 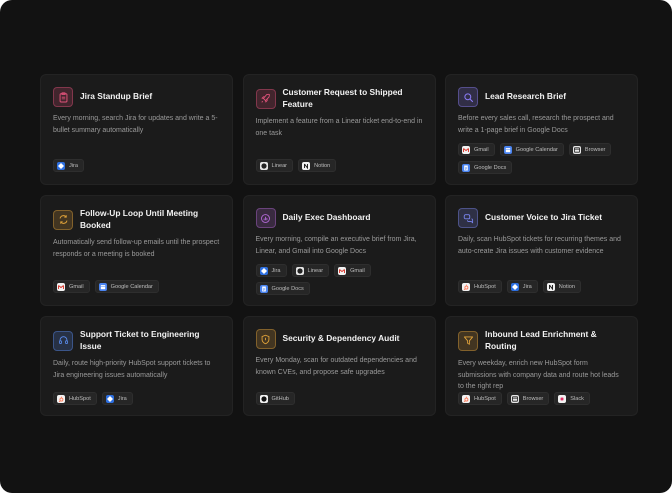 I want to click on card-title: Customer Request to Shipped Feature, so click(x=342, y=98).